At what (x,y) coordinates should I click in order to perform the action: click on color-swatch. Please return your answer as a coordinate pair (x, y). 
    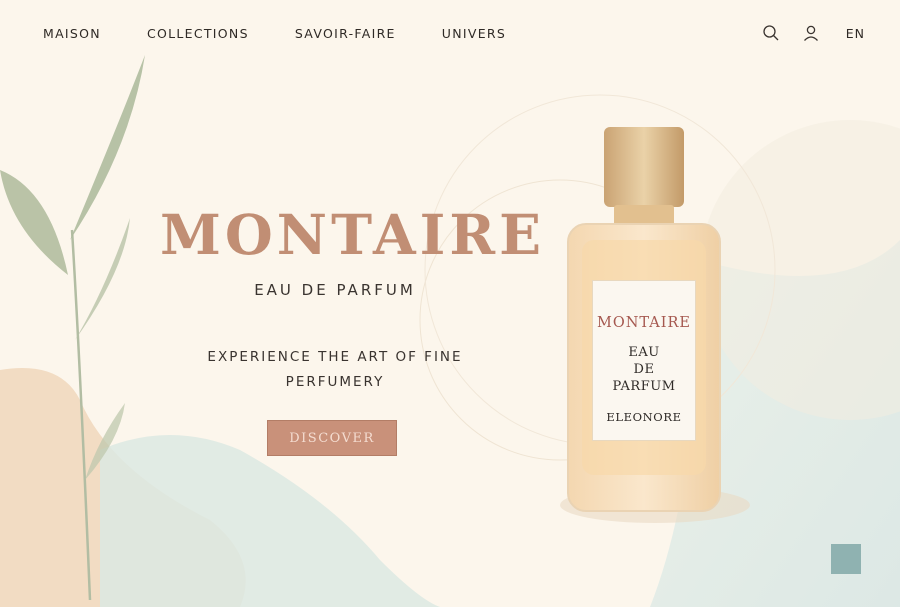
    Looking at the image, I should click on (846, 559).